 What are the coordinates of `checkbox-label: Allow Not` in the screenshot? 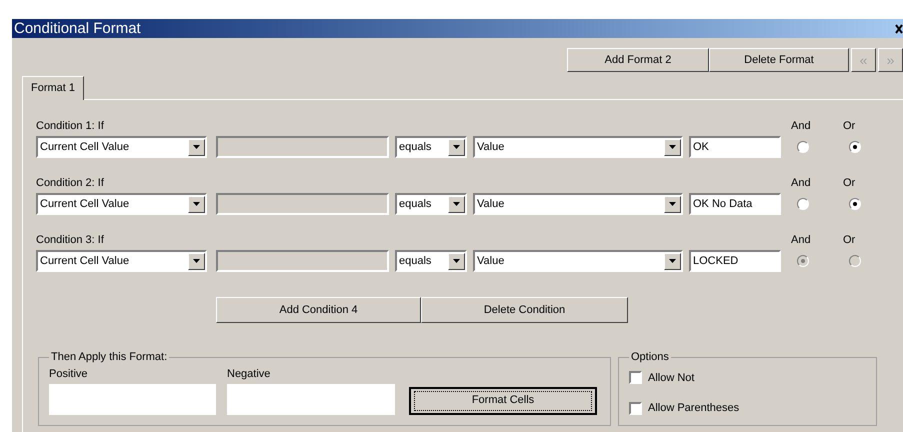 It's located at (671, 378).